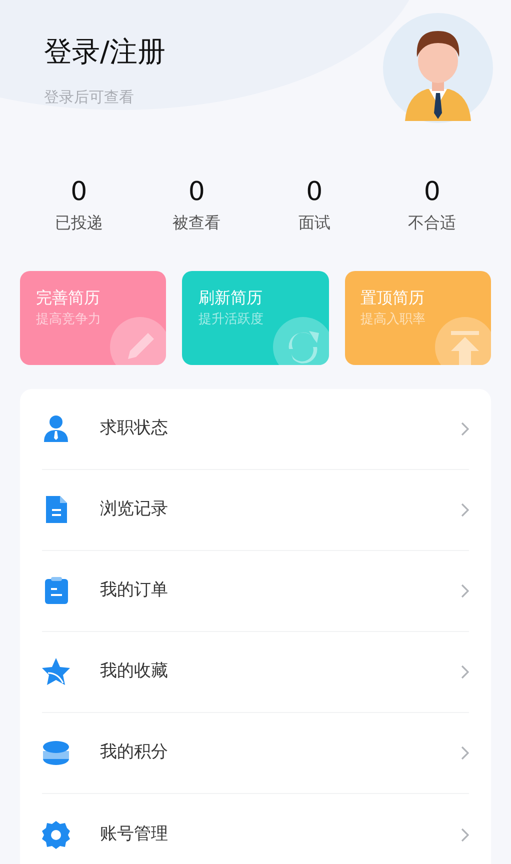 The height and width of the screenshot is (864, 511). Describe the element at coordinates (432, 223) in the screenshot. I see `stat-label: 不合适` at that location.